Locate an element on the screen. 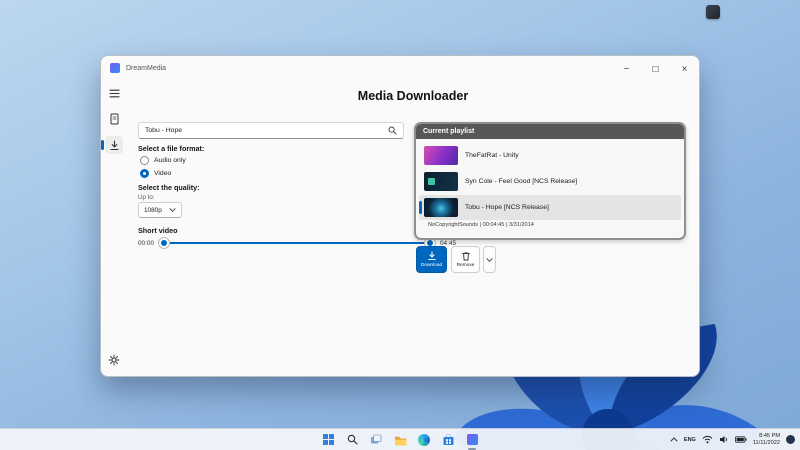 The width and height of the screenshot is (800, 450). remove-button: Remove is located at coordinates (465, 259).